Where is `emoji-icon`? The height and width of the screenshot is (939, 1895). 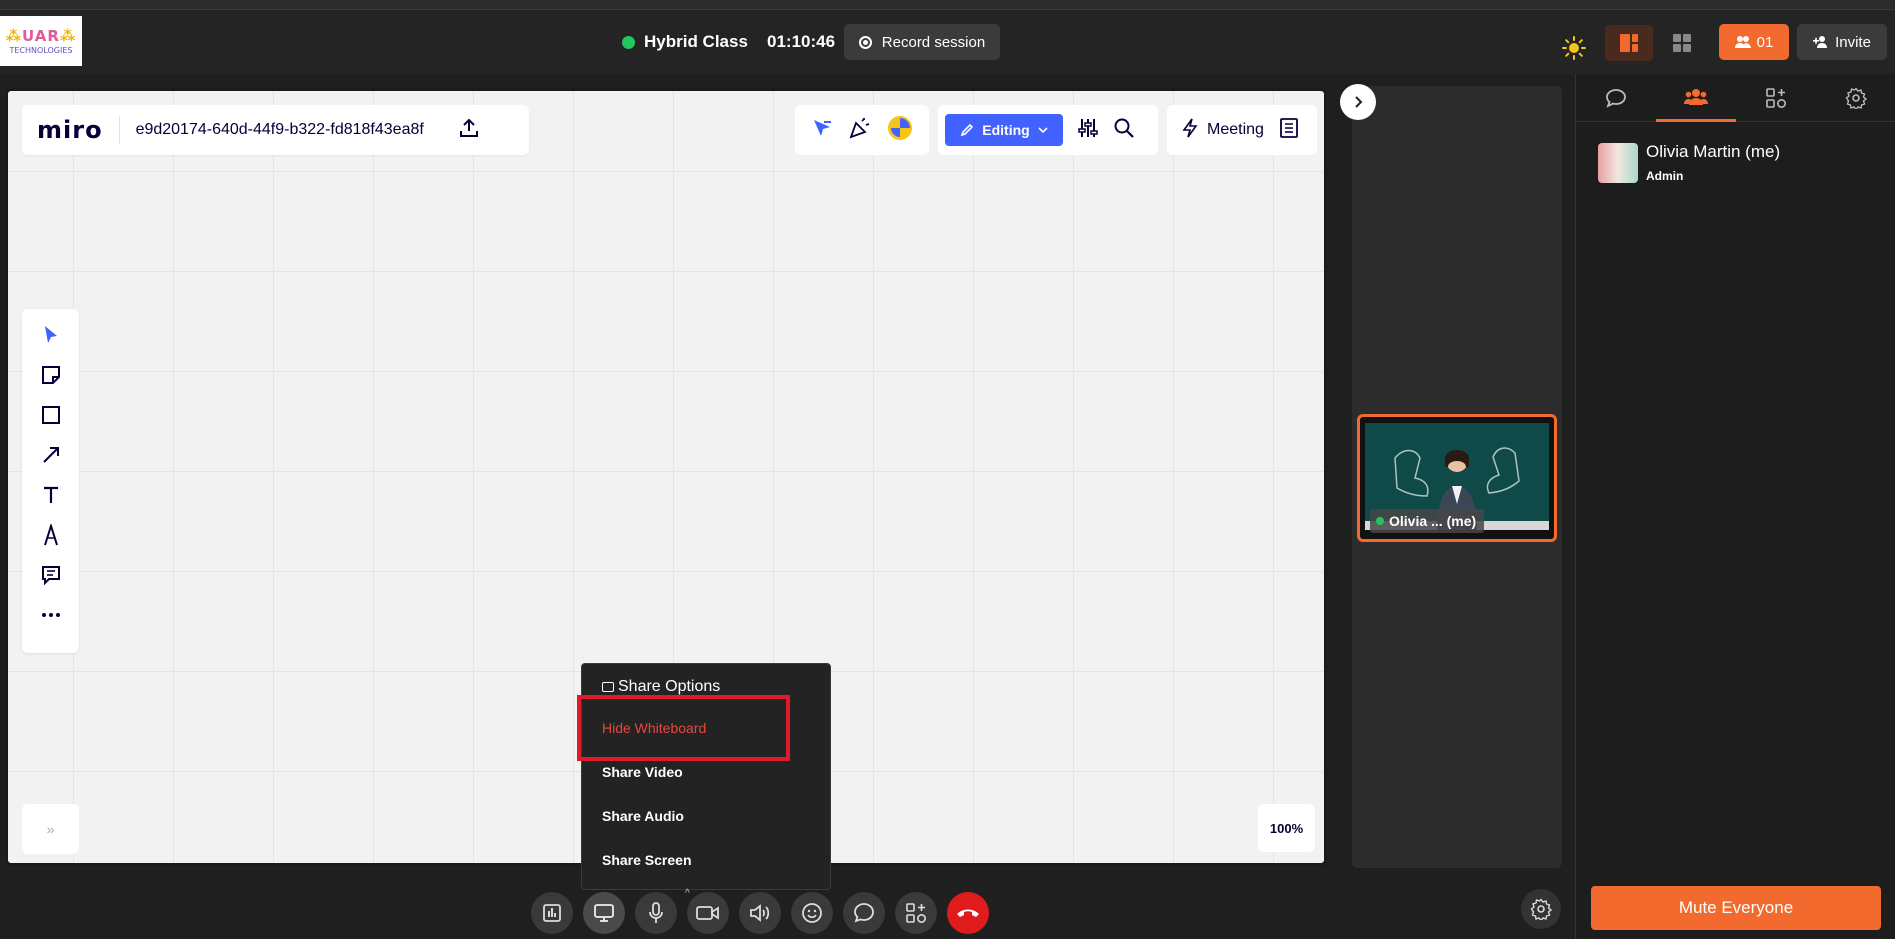
emoji-icon is located at coordinates (812, 913).